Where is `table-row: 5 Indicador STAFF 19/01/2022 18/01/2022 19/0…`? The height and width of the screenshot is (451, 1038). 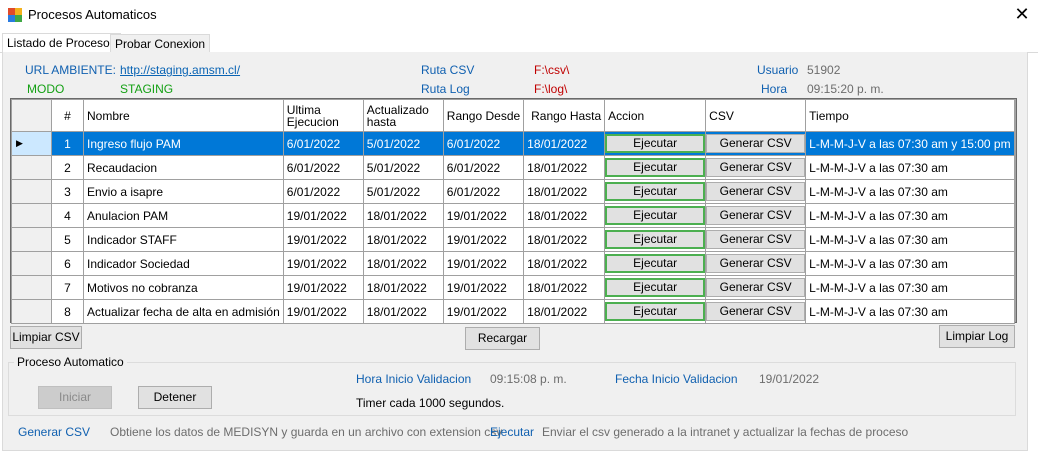
table-row: 5 Indicador STAFF 19/01/2022 18/01/2022 19/0… is located at coordinates (513, 239).